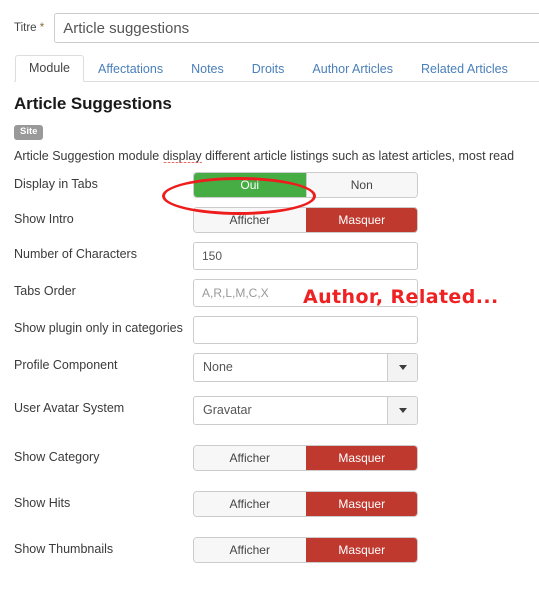 Image resolution: width=539 pixels, height=600 pixels. Describe the element at coordinates (250, 549) in the screenshot. I see `show-thumbnails-show-button: Afficher` at that location.